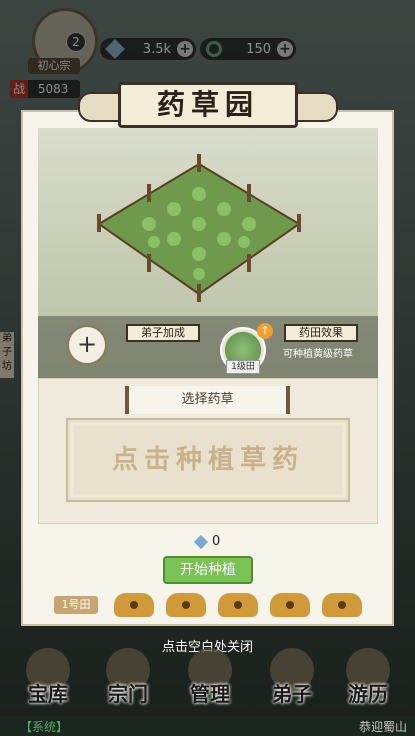 This screenshot has width=415, height=736. What do you see at coordinates (368, 681) in the screenshot?
I see `nav-travel: 游历` at bounding box center [368, 681].